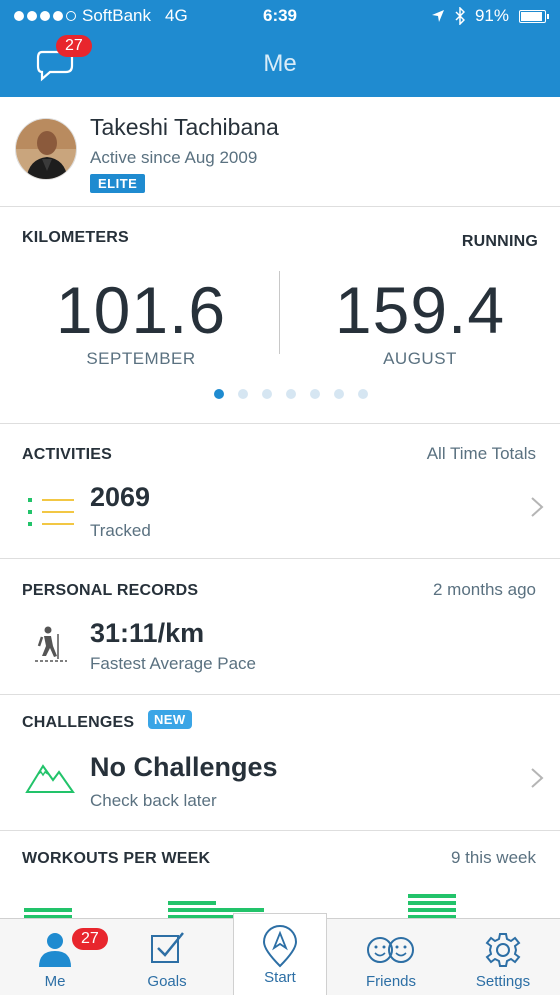  I want to click on list-icon, so click(51, 512).